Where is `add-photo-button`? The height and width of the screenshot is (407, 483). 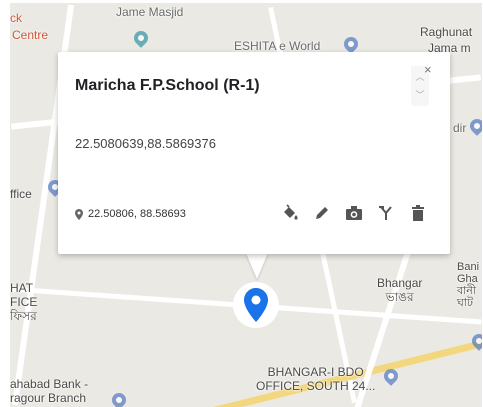
add-photo-button is located at coordinates (354, 213).